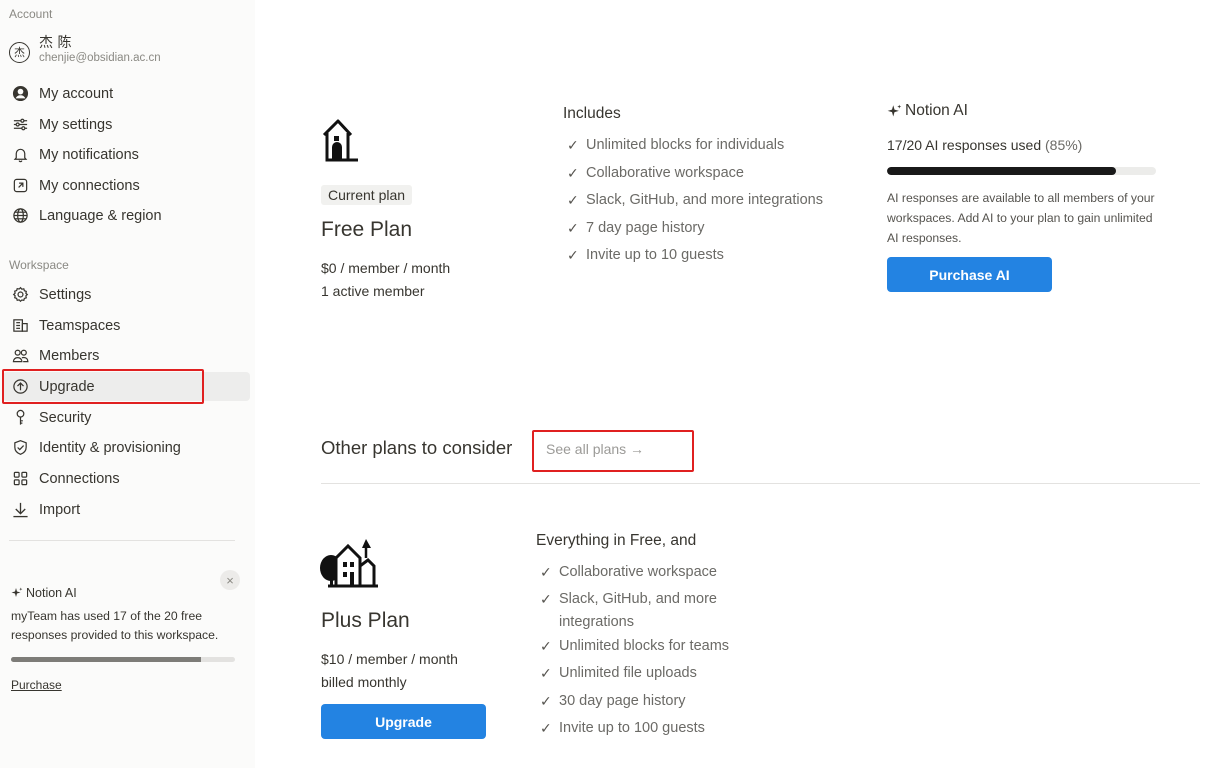  Describe the element at coordinates (969, 274) in the screenshot. I see `purchase-ai-button: Purchase AI` at that location.